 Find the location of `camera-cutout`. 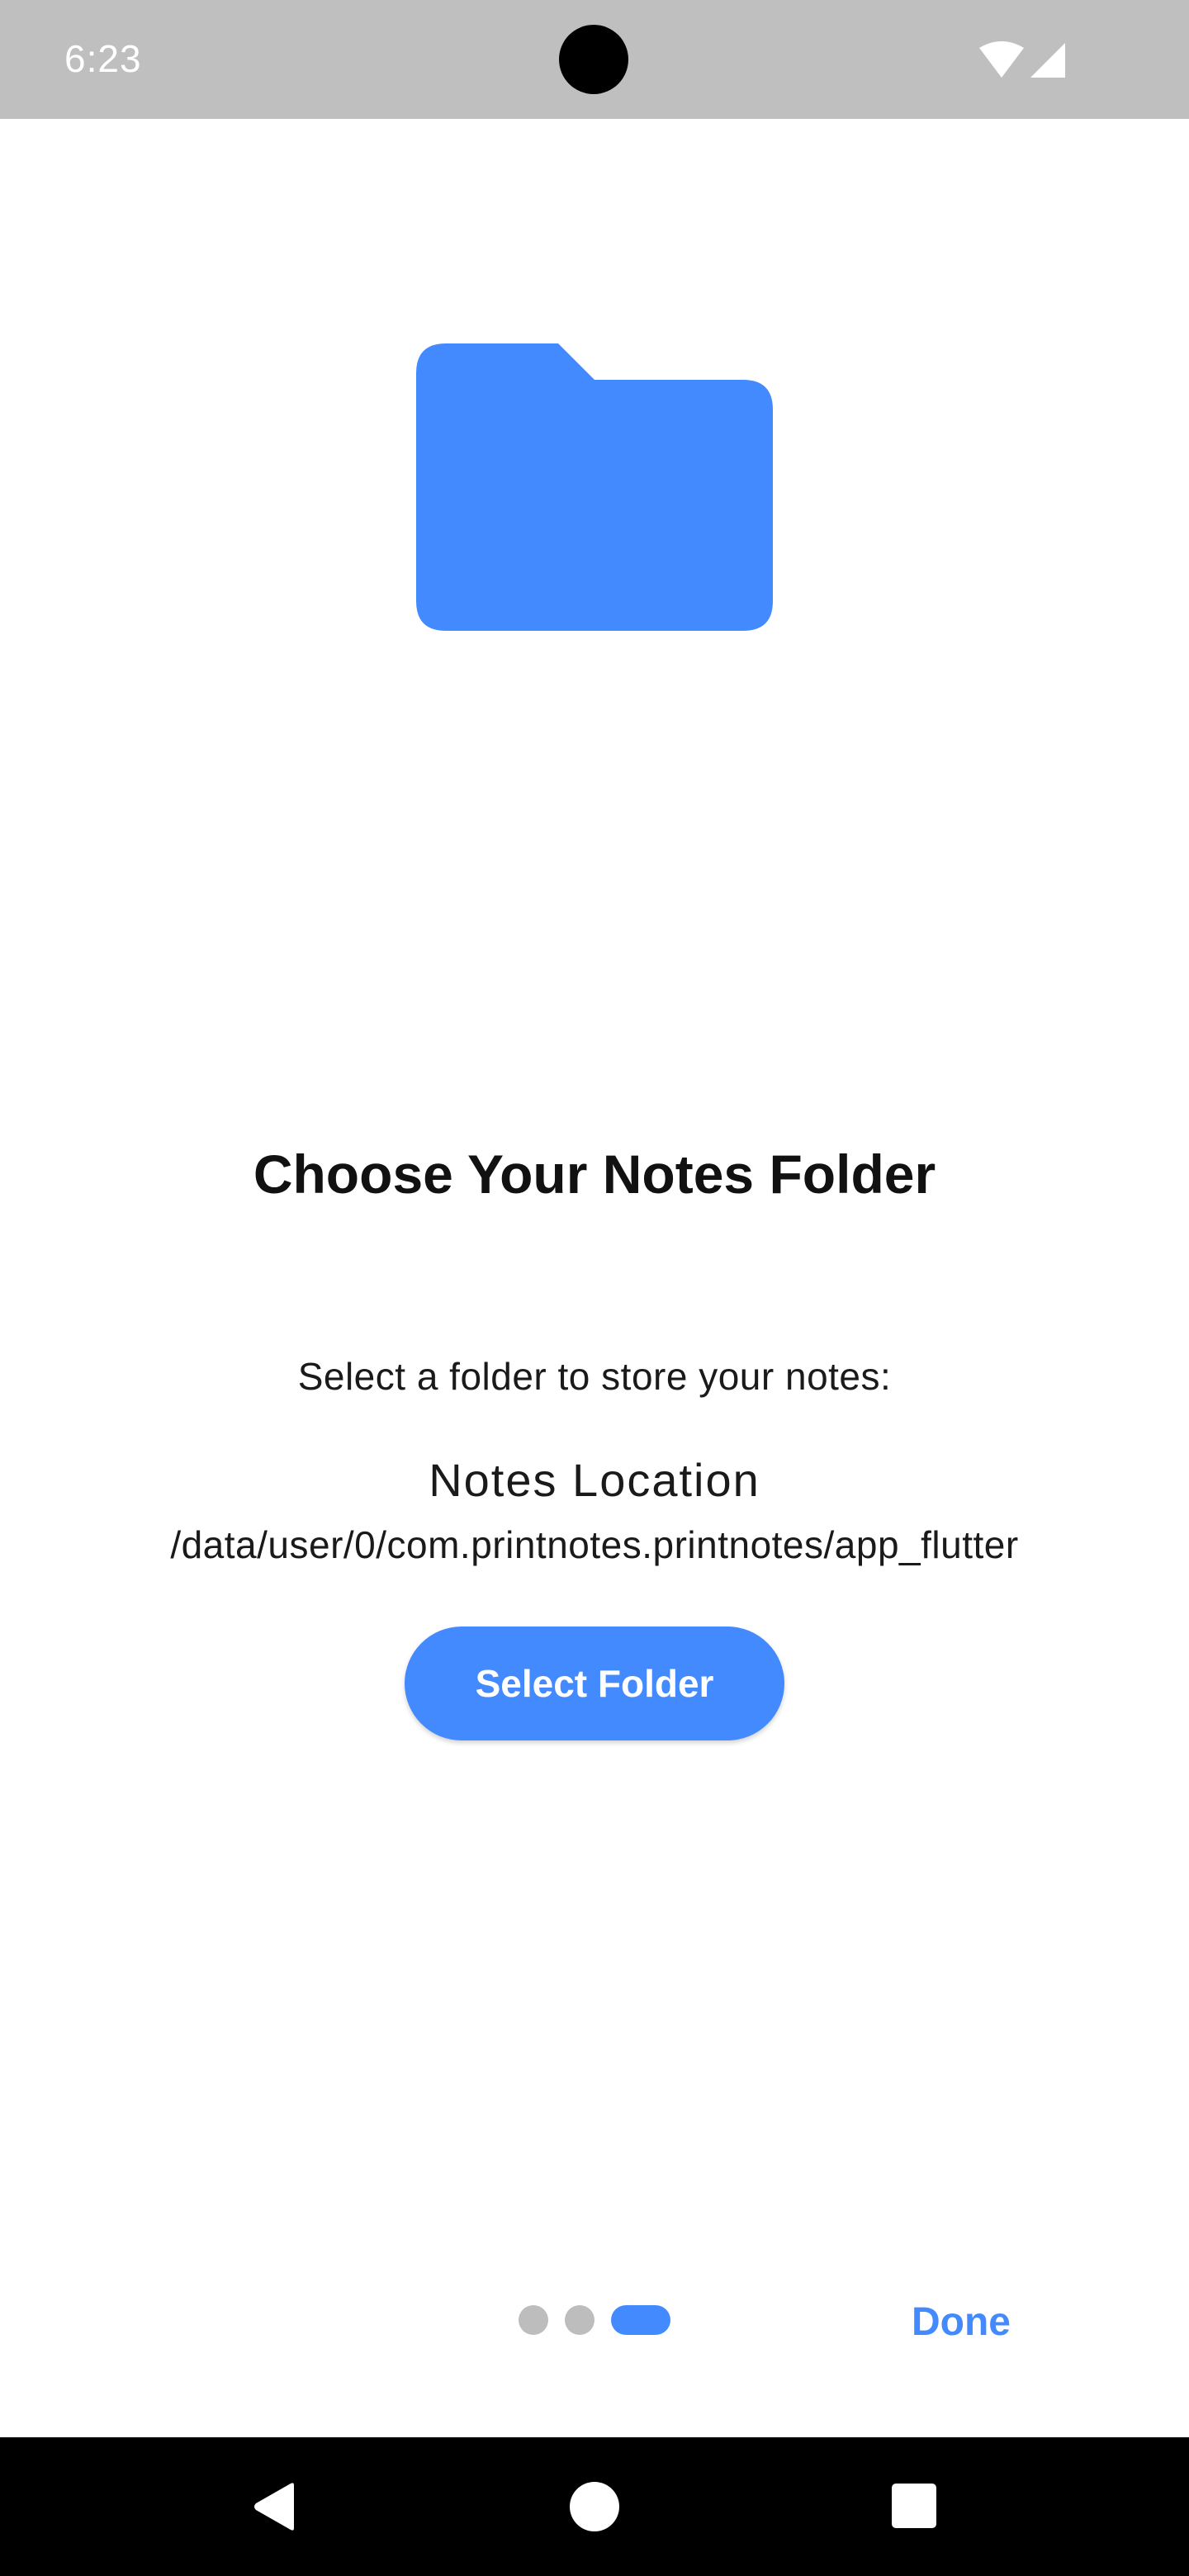

camera-cutout is located at coordinates (593, 59).